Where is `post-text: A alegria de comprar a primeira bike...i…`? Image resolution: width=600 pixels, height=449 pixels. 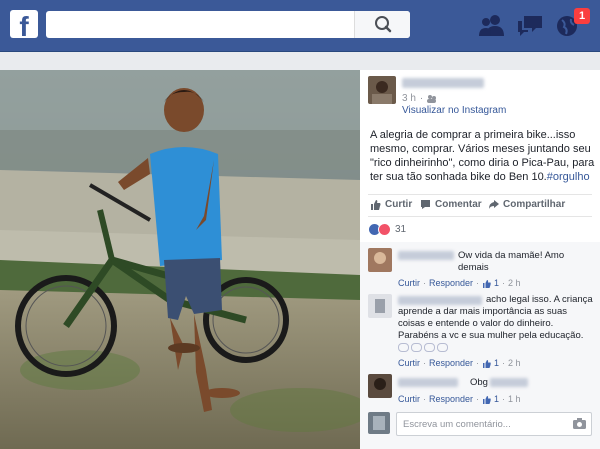
post-text: A alegria de comprar a primeira bike...i… is located at coordinates (482, 156).